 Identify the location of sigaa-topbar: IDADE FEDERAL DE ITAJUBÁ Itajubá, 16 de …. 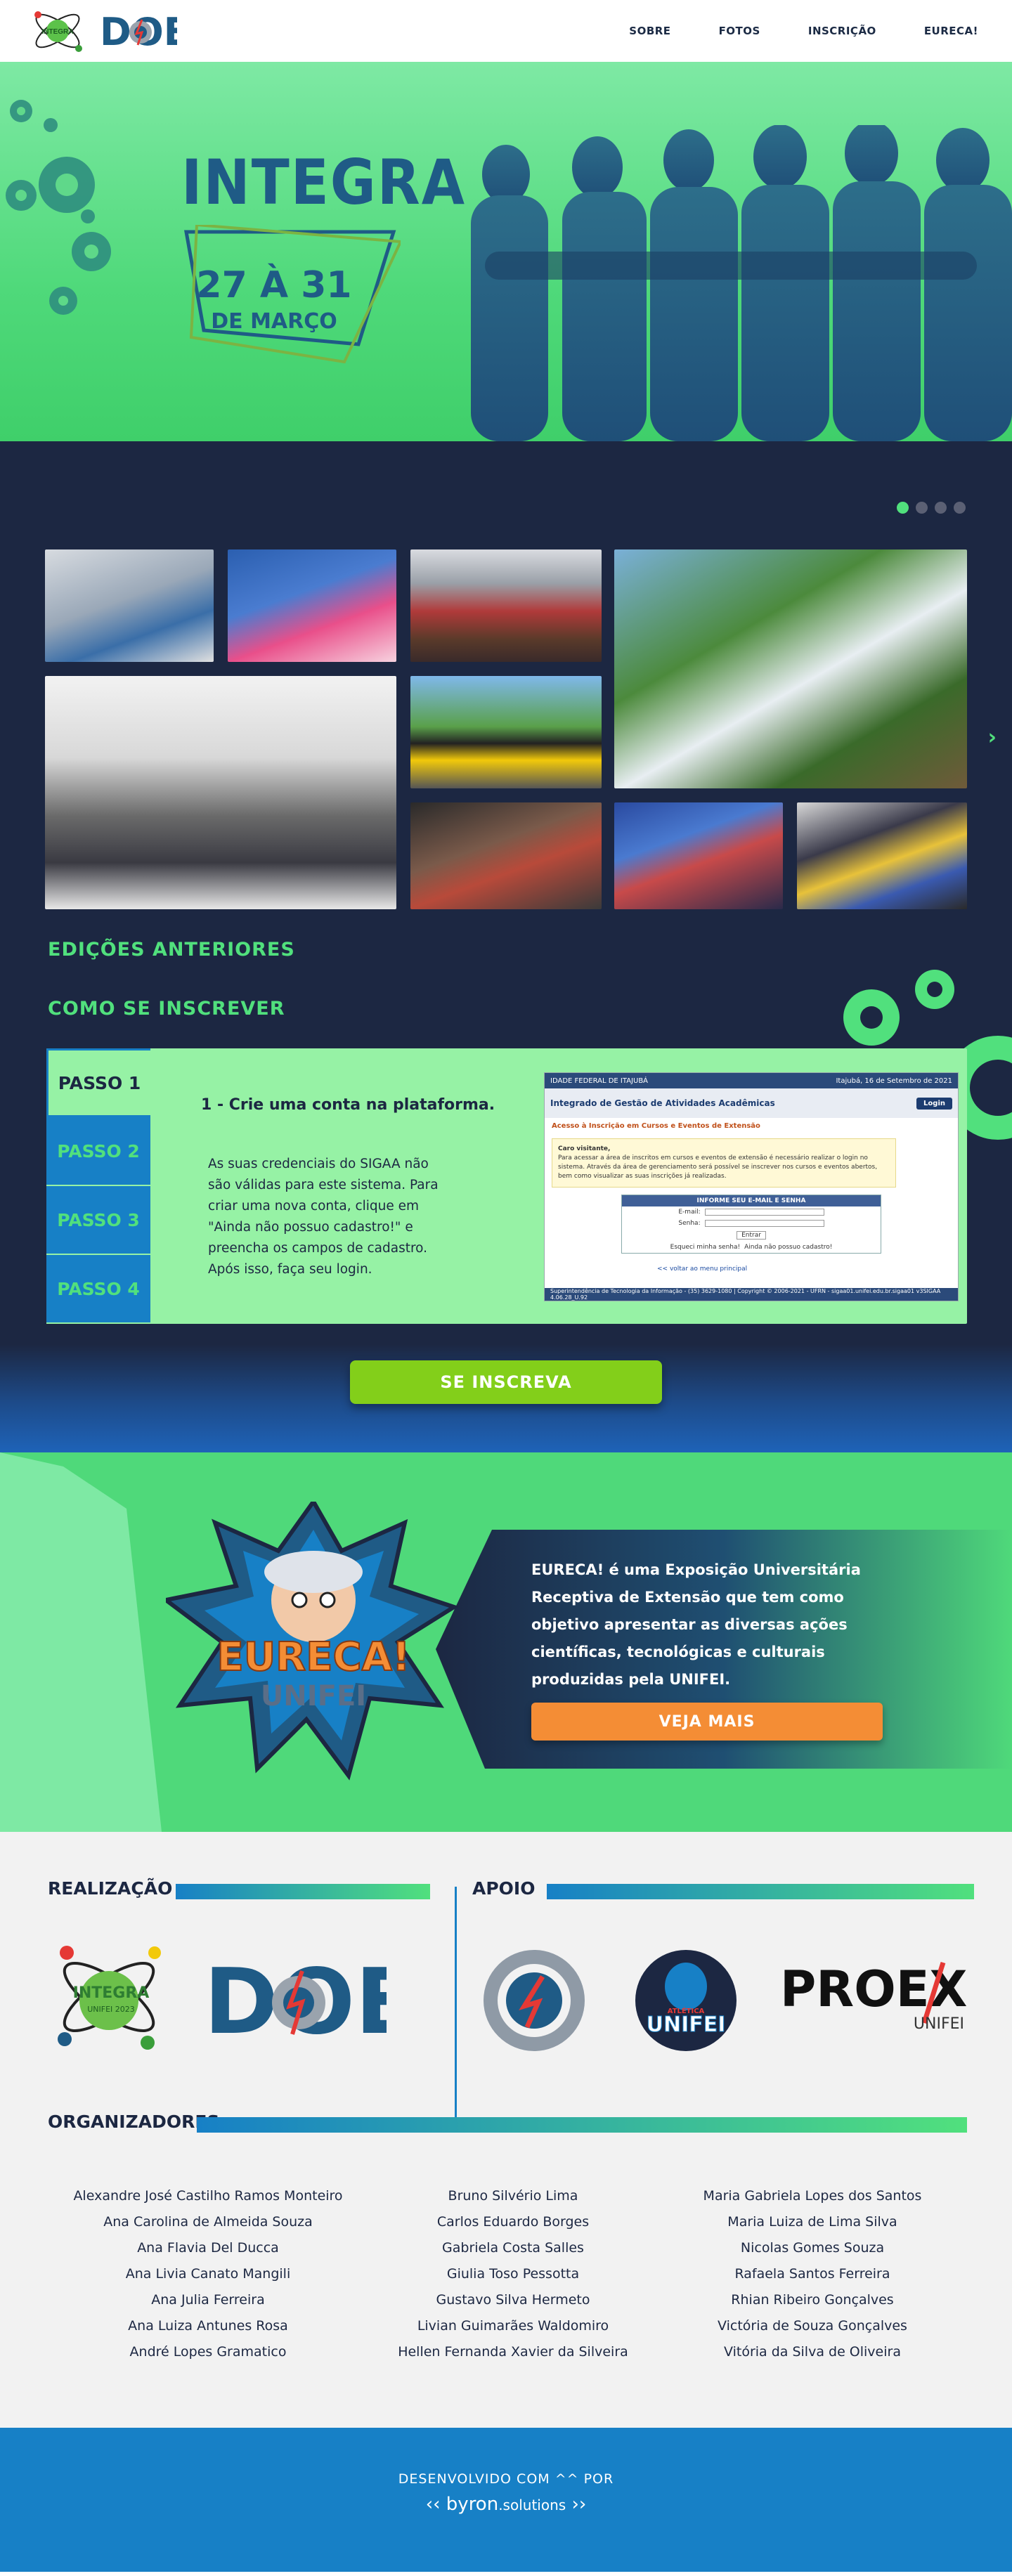
(751, 1080).